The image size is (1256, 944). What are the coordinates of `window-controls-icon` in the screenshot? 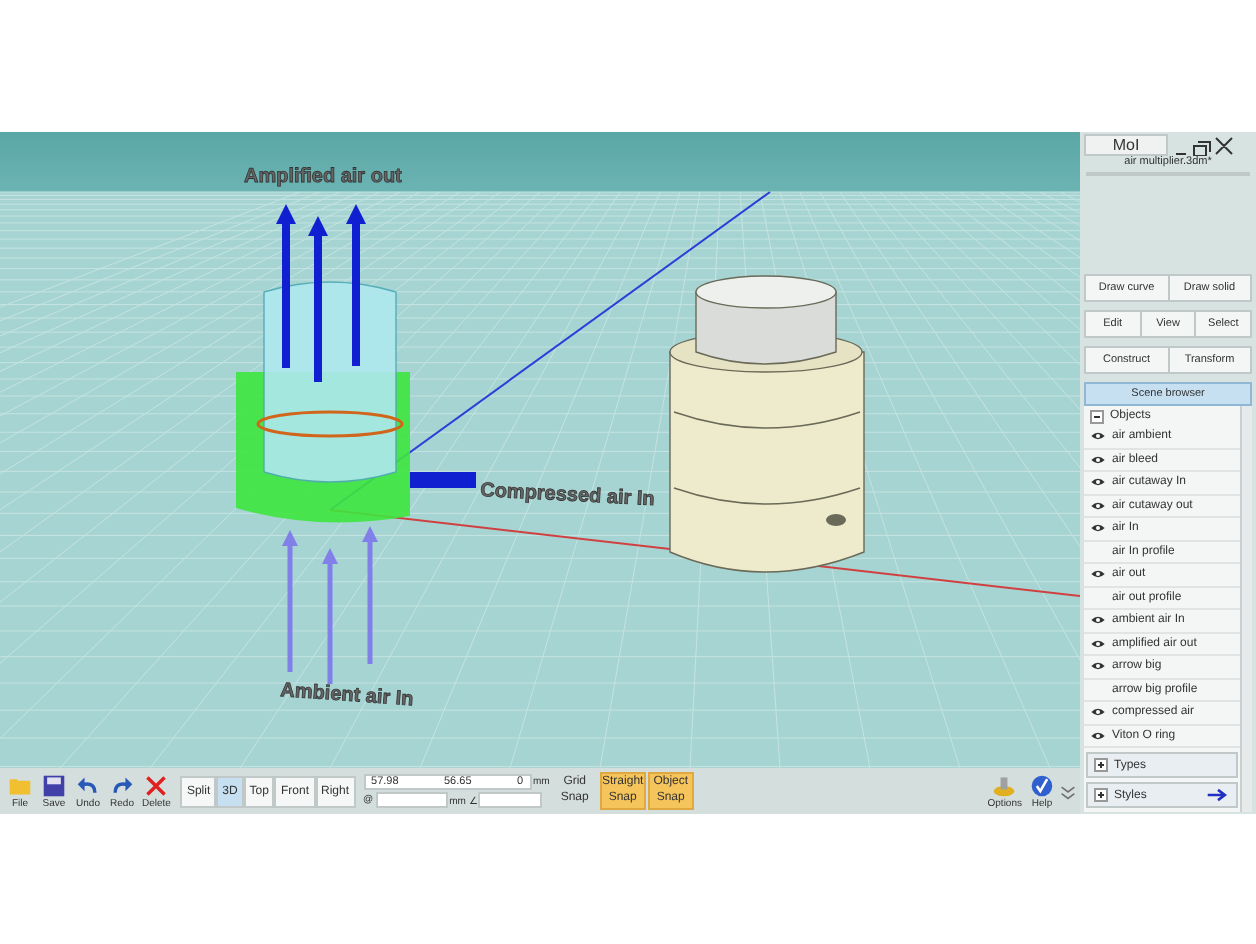 It's located at (1204, 145).